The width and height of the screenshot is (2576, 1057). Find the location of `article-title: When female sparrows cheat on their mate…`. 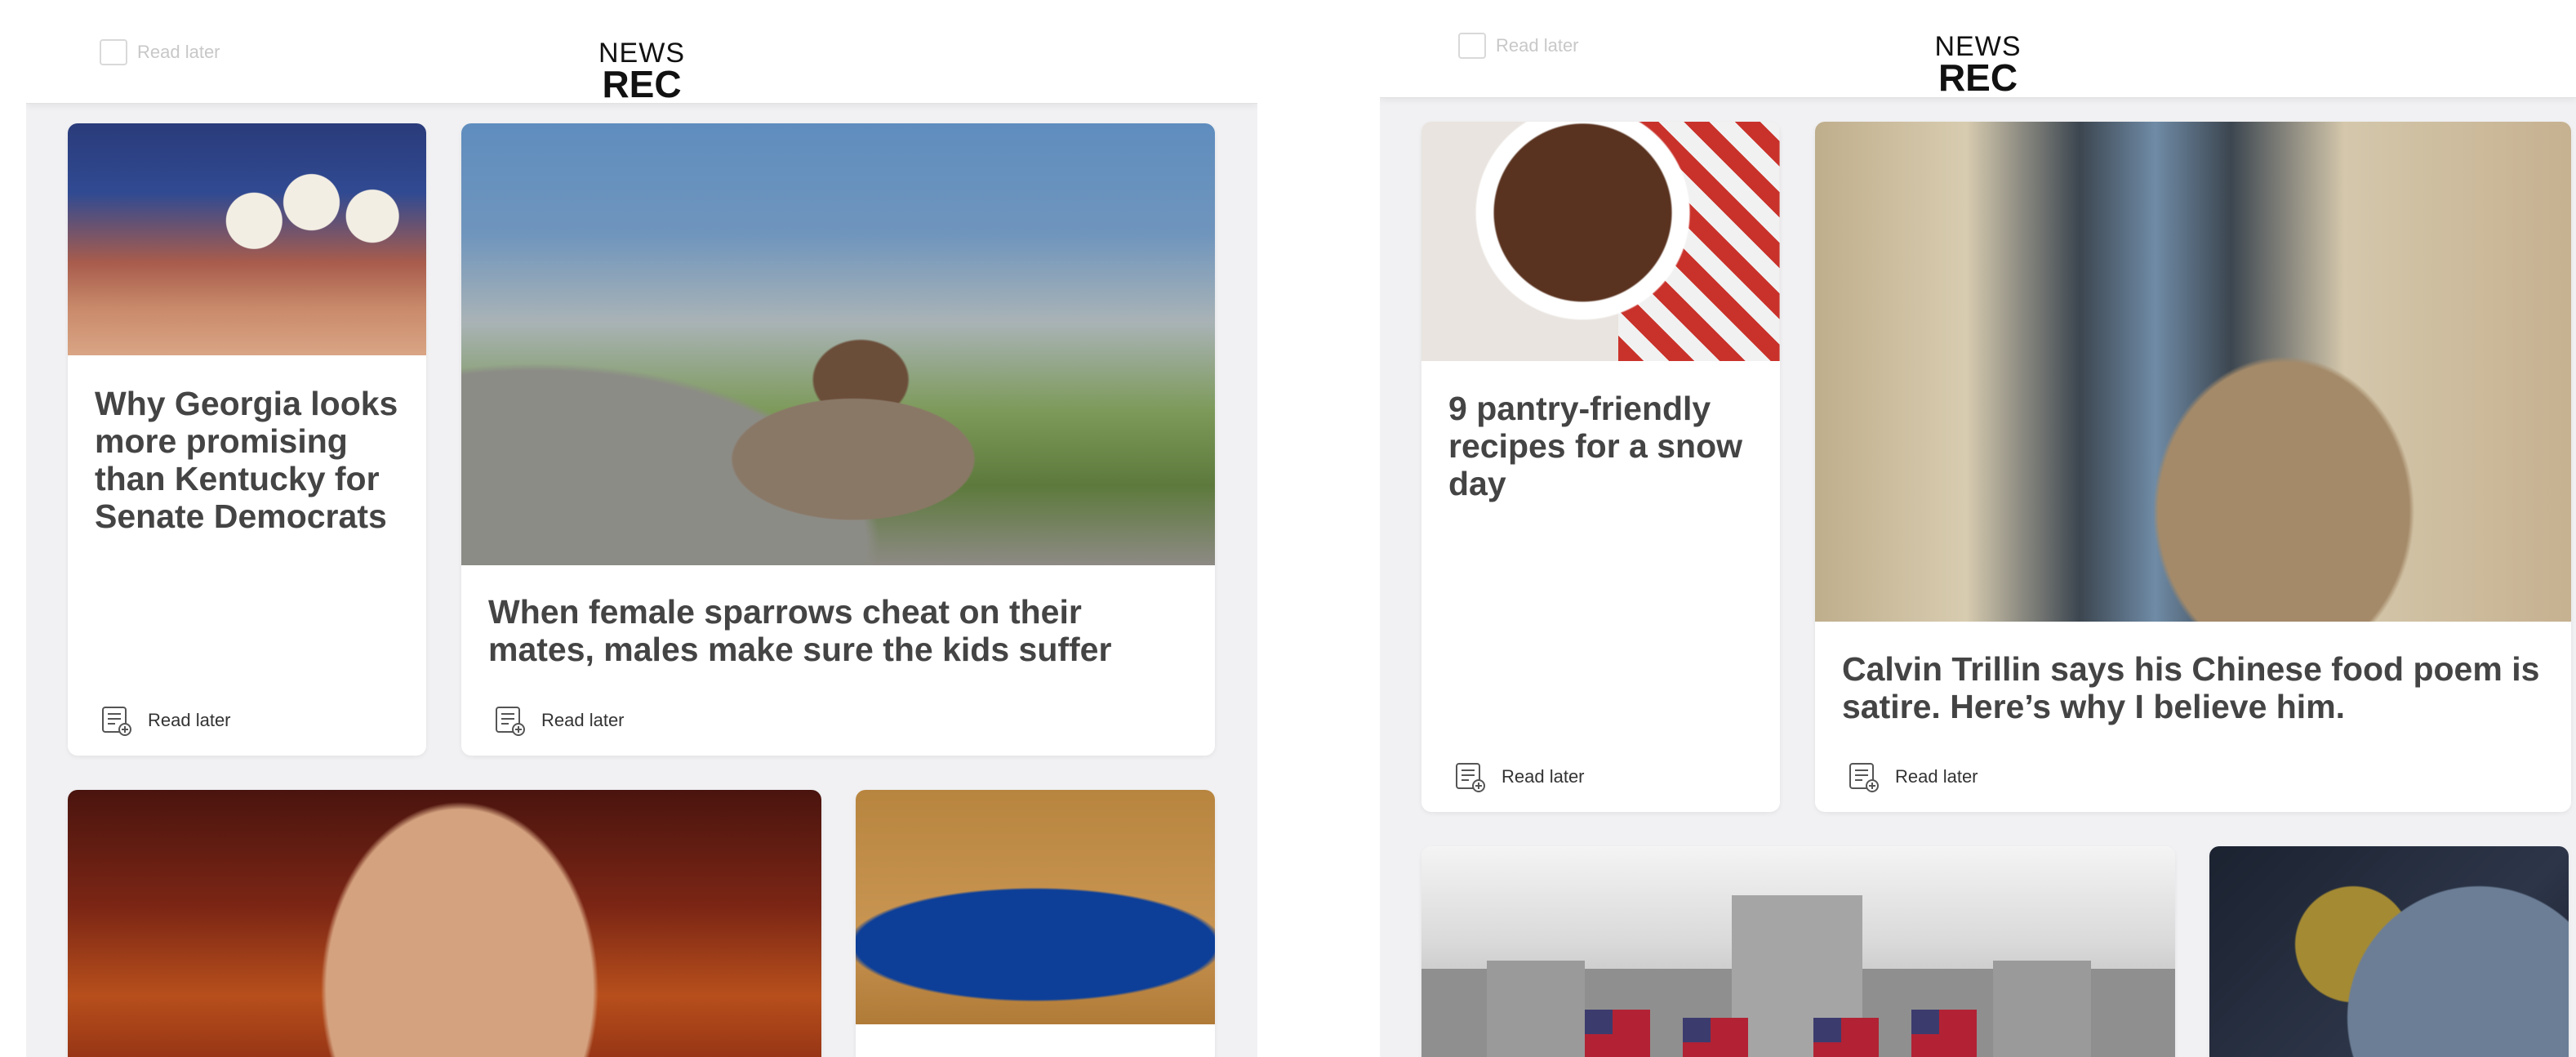

article-title: When female sparrows cheat on their mate… is located at coordinates (839, 631).